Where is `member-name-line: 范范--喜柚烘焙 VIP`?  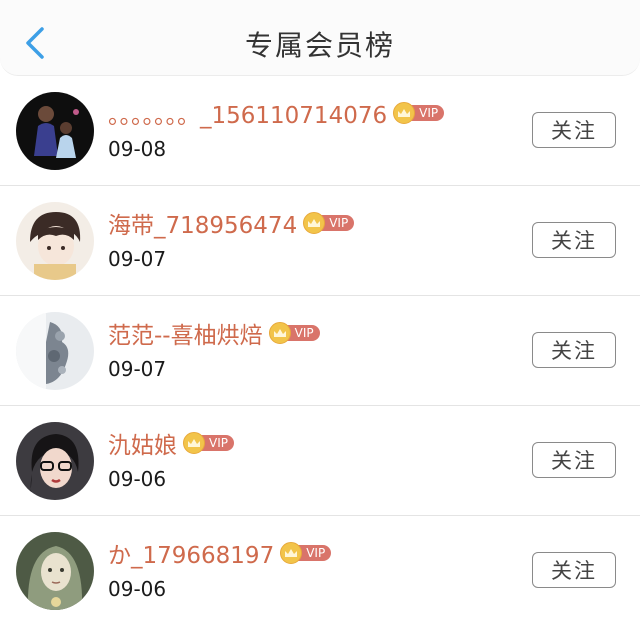 member-name-line: 范范--喜柚烘焙 VIP is located at coordinates (214, 333).